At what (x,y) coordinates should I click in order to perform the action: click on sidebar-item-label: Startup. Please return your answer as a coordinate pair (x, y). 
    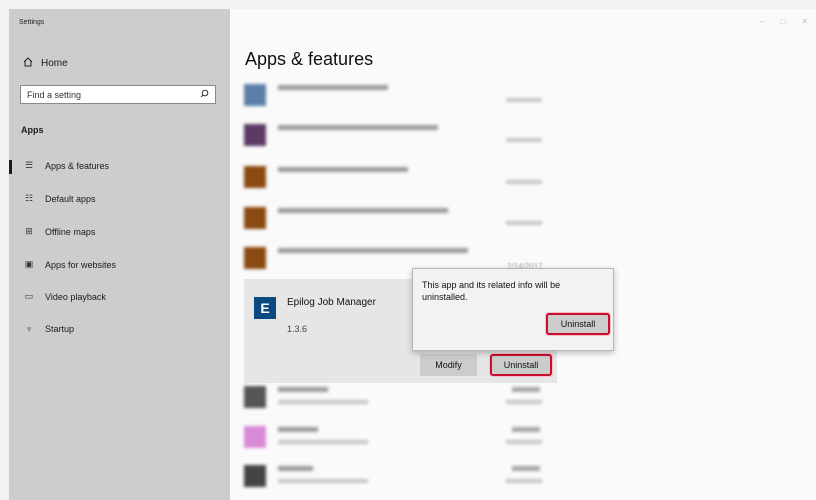
    Looking at the image, I should click on (60, 329).